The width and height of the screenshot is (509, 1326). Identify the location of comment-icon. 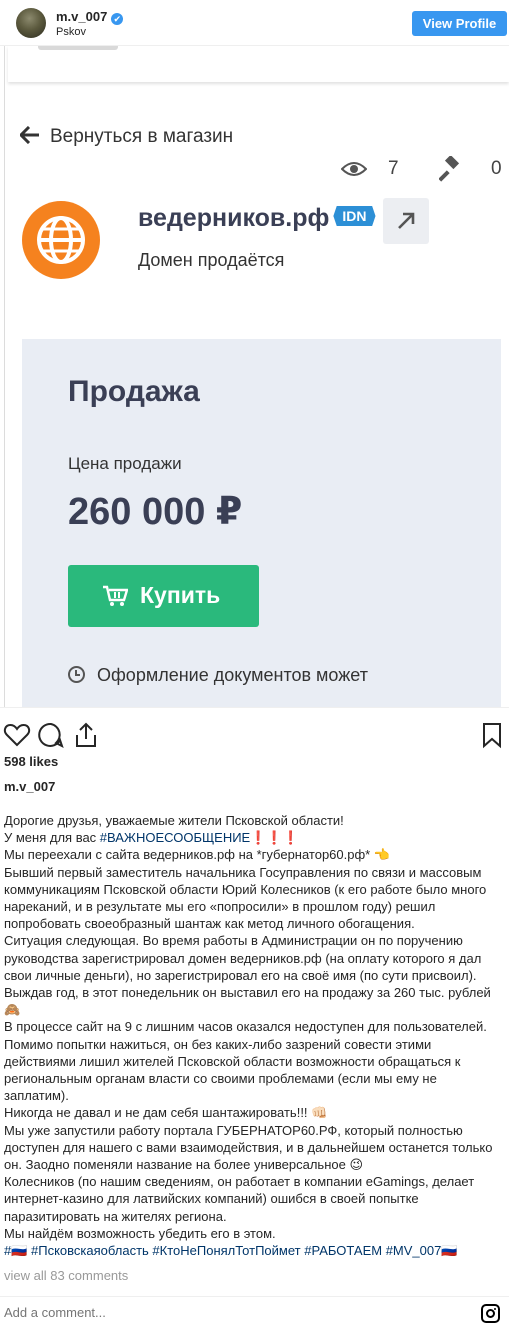
(51, 735).